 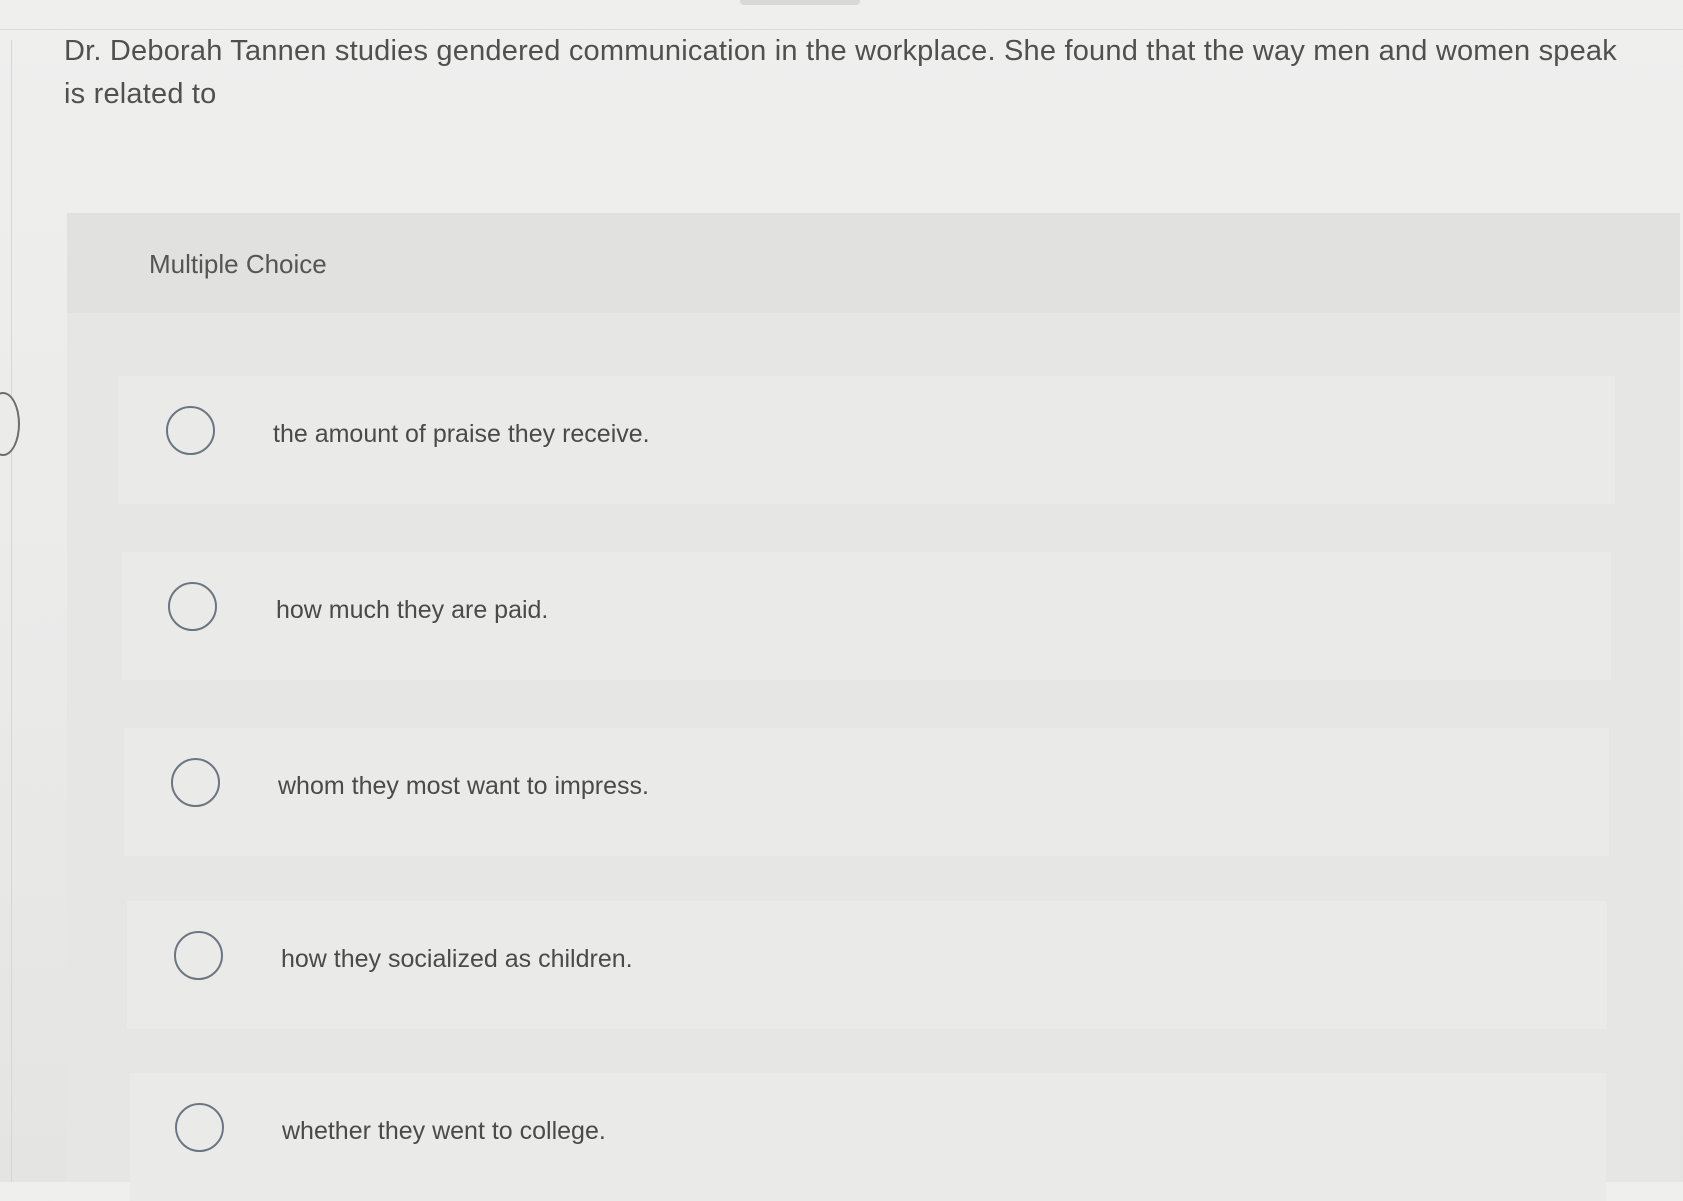 What do you see at coordinates (444, 1131) in the screenshot?
I see `answer-option-label: whether they went to college.` at bounding box center [444, 1131].